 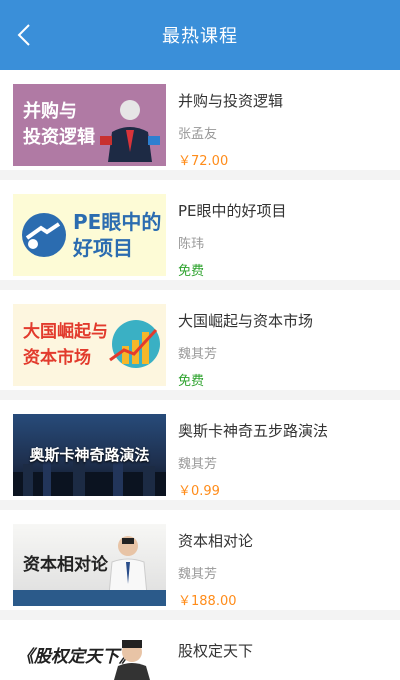 I want to click on course-item: 奥斯卡神奇路演法 奥斯卡神奇五步路演法 魏其芳 ￥0.99, so click(x=200, y=450).